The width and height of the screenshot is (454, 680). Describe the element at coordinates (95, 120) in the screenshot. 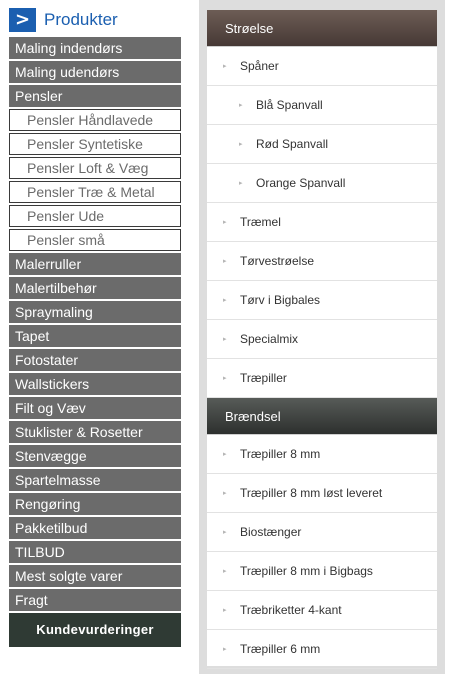

I see `submenu-item: Pensler Håndlavede` at that location.